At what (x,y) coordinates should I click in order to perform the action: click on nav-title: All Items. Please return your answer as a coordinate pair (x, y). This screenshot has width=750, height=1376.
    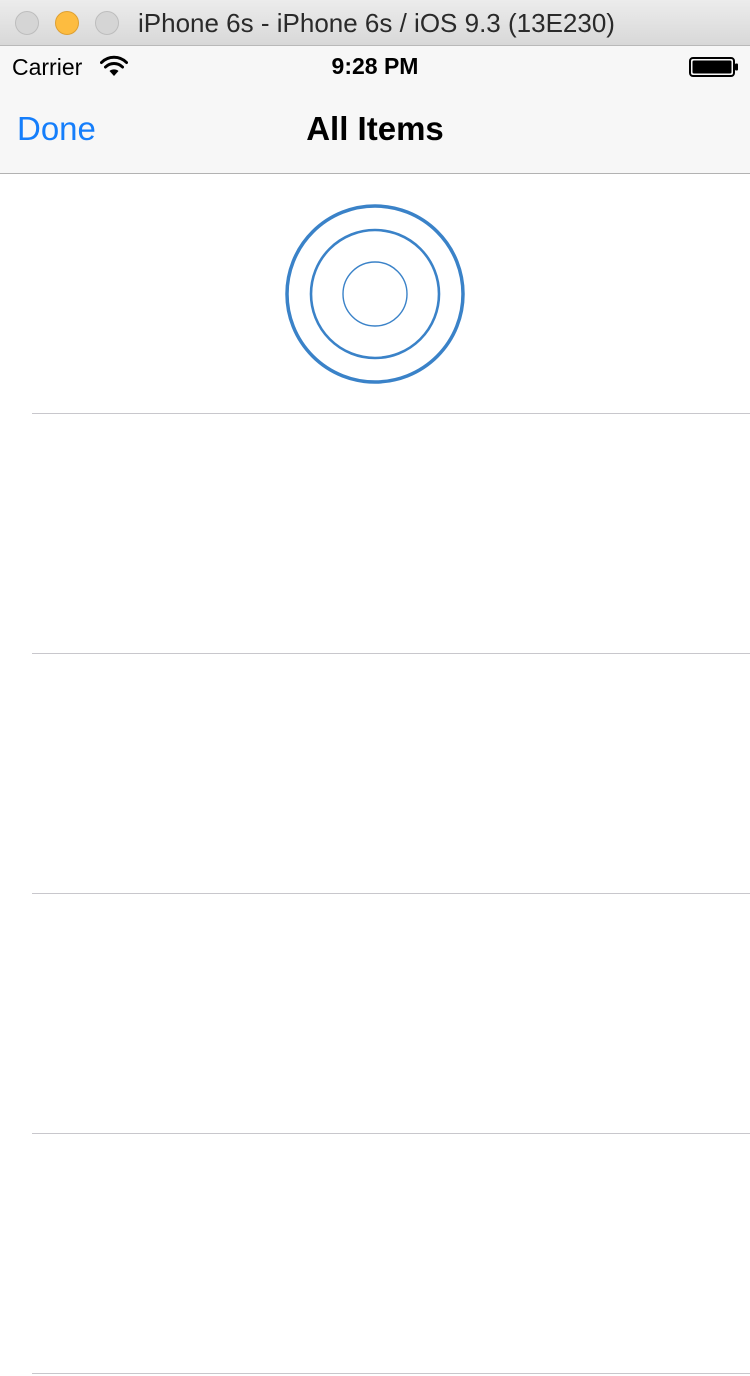
    Looking at the image, I should click on (375, 128).